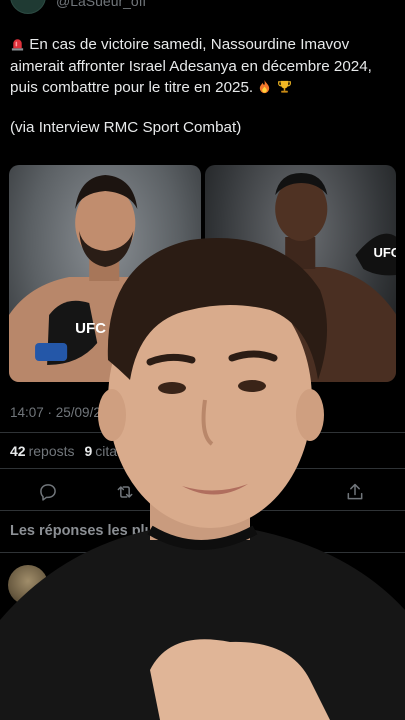 The height and width of the screenshot is (720, 405). Describe the element at coordinates (51, 451) in the screenshot. I see `reposts-label: reposts` at that location.